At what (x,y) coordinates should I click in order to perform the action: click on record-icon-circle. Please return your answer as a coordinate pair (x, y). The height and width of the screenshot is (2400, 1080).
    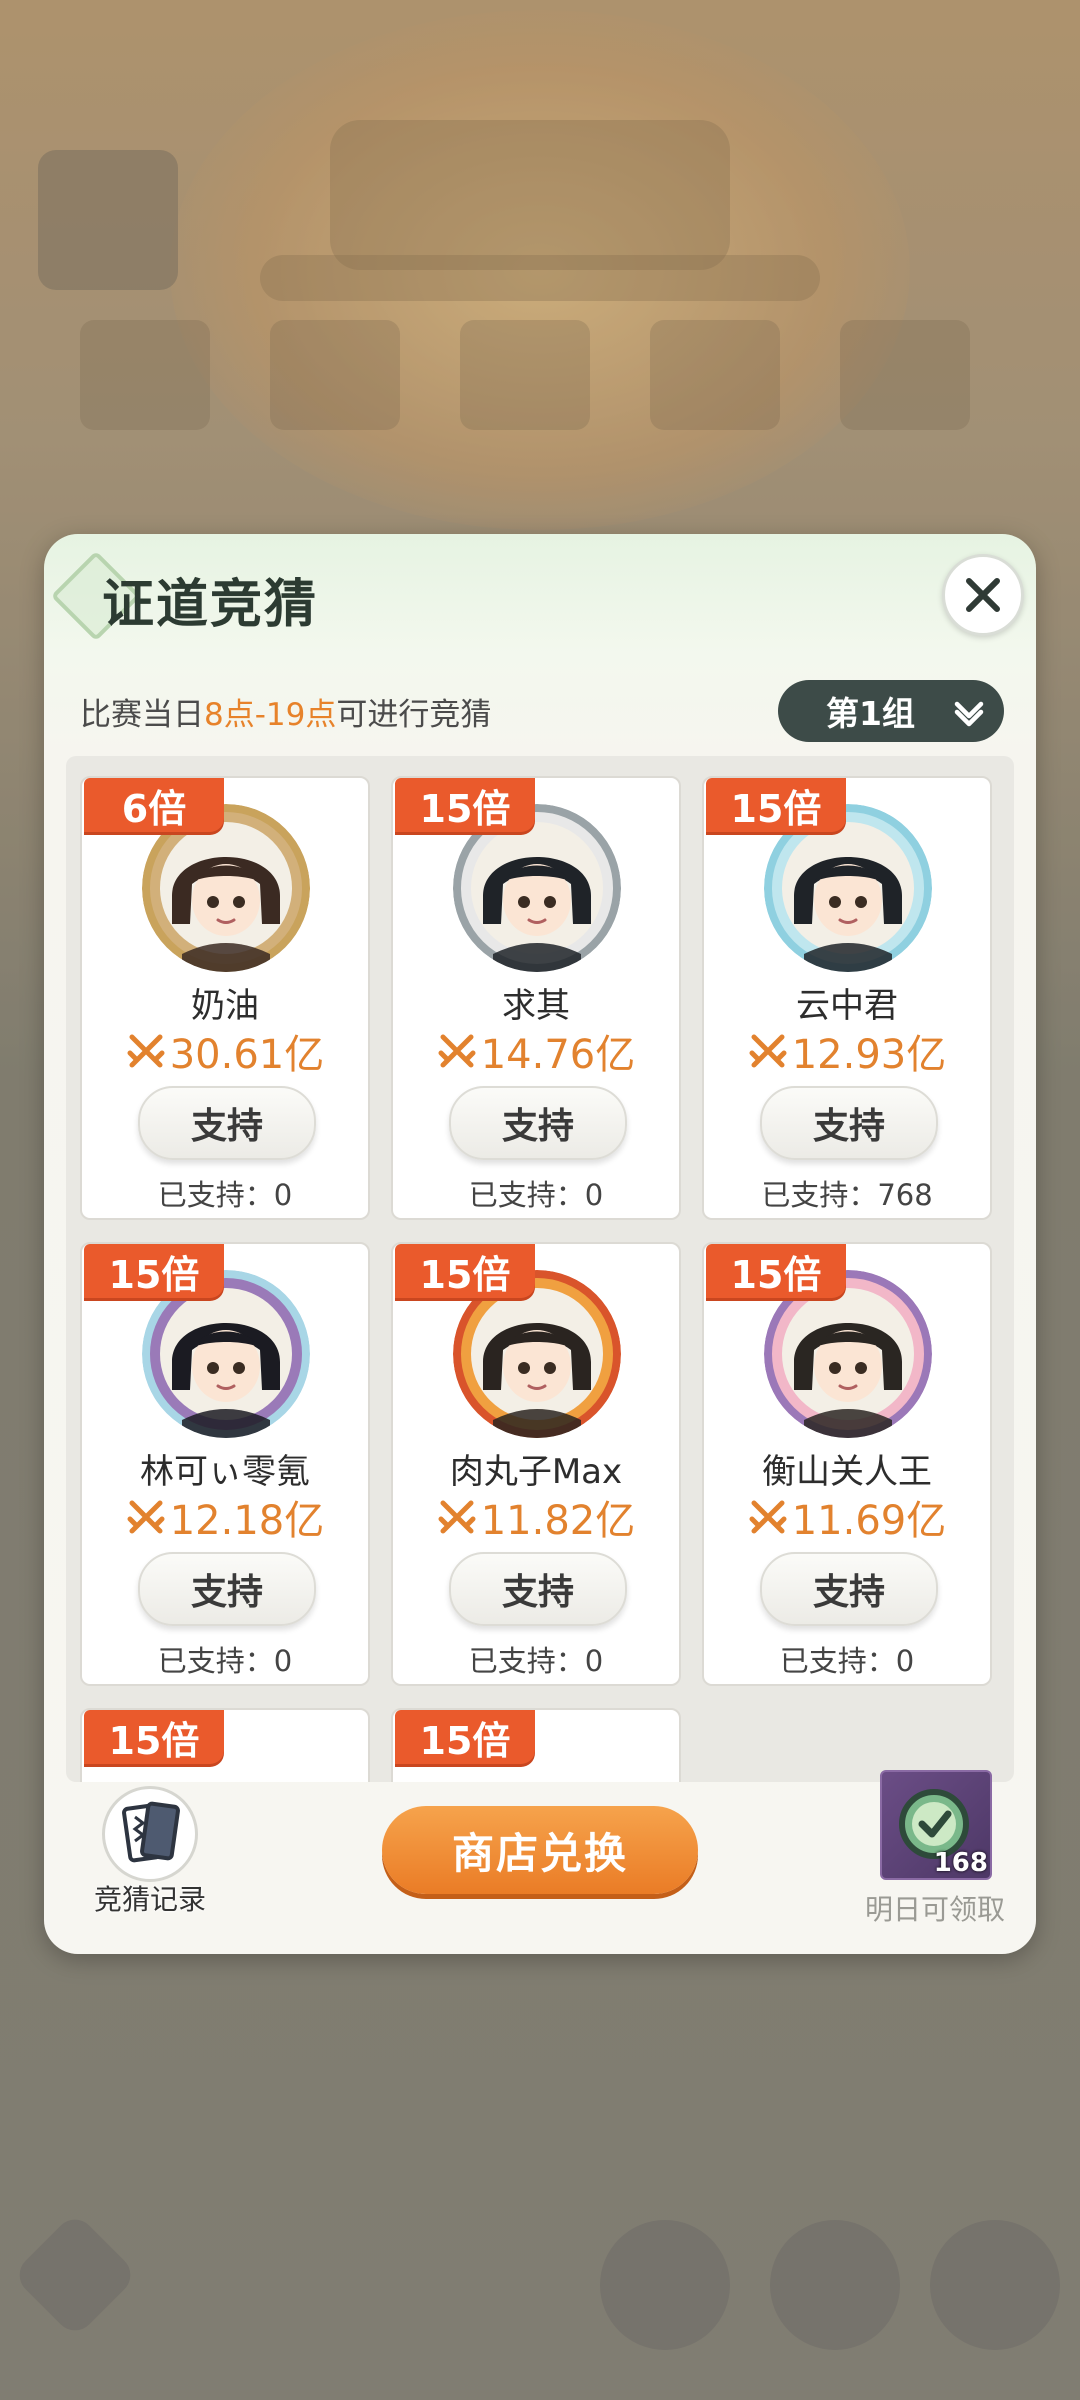
    Looking at the image, I should click on (150, 1834).